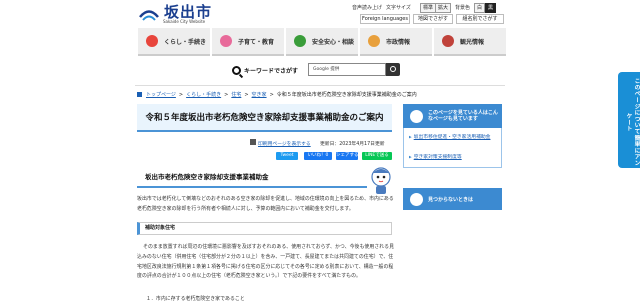  What do you see at coordinates (428, 8) in the screenshot?
I see `font-size-normal-button: 標準` at bounding box center [428, 8].